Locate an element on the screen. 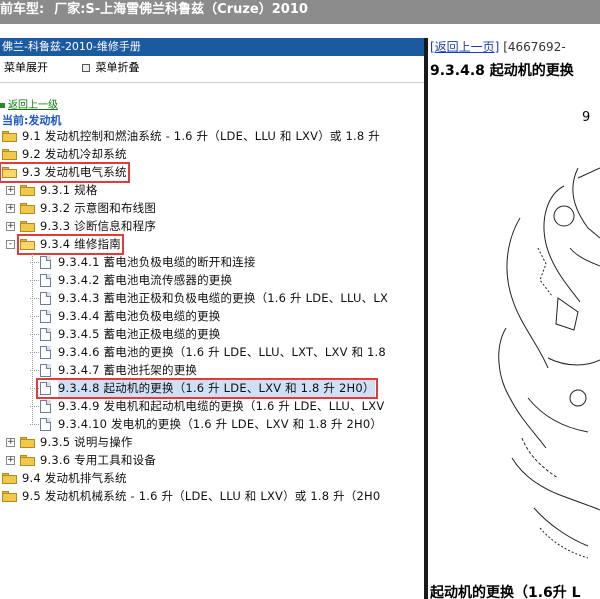  tree-item-label: 9.3.3 诊断信息和程序 is located at coordinates (98, 226).